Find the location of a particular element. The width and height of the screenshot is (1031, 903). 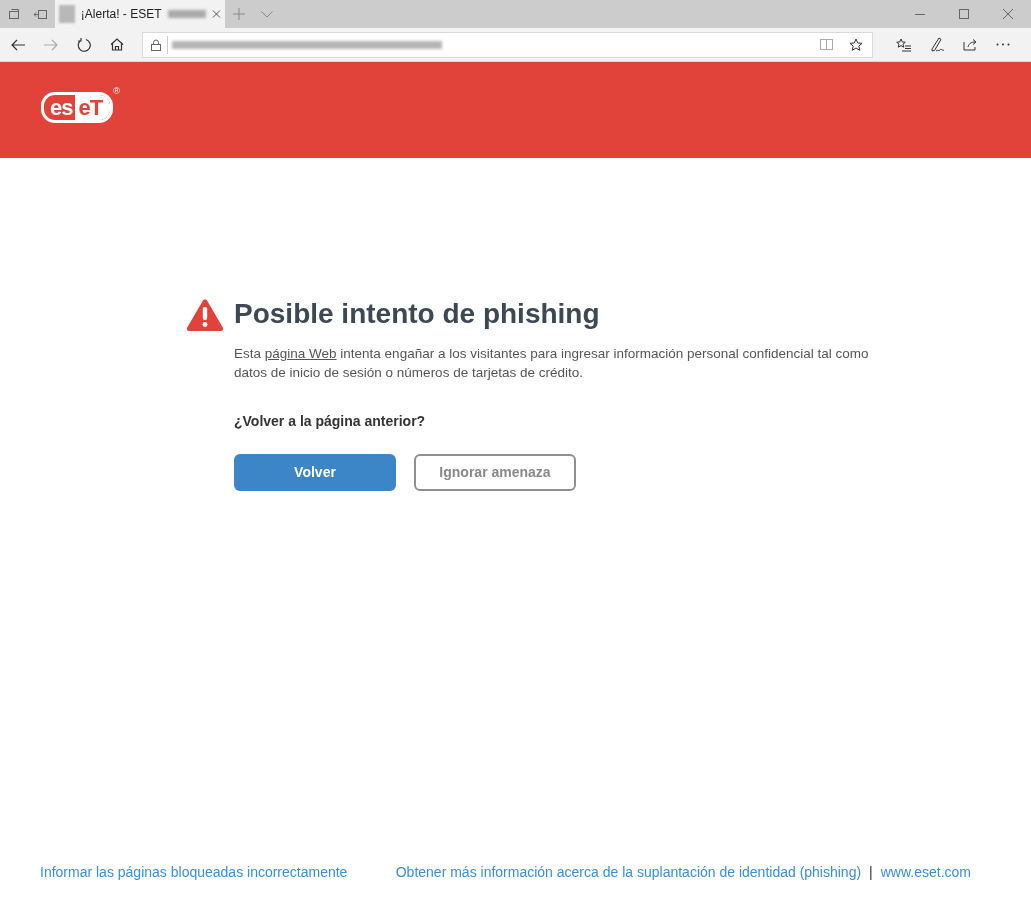

share-icon is located at coordinates (970, 44).